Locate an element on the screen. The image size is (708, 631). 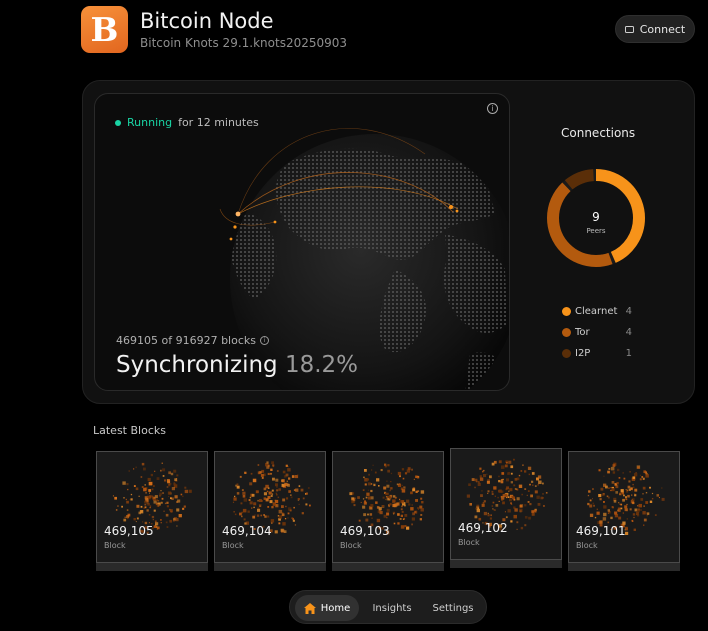
block-card: 469,103 Block is located at coordinates (388, 511).